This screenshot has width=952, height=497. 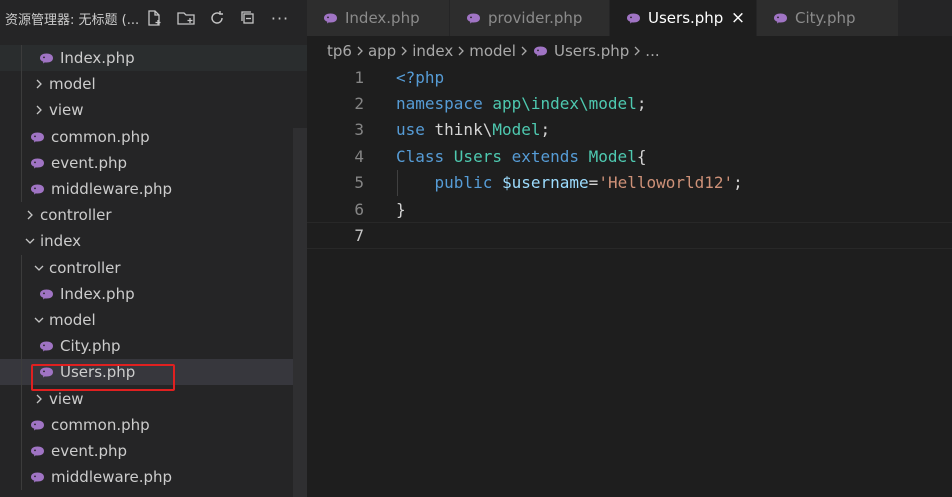 I want to click on tree-item-label: controller, so click(x=85, y=267).